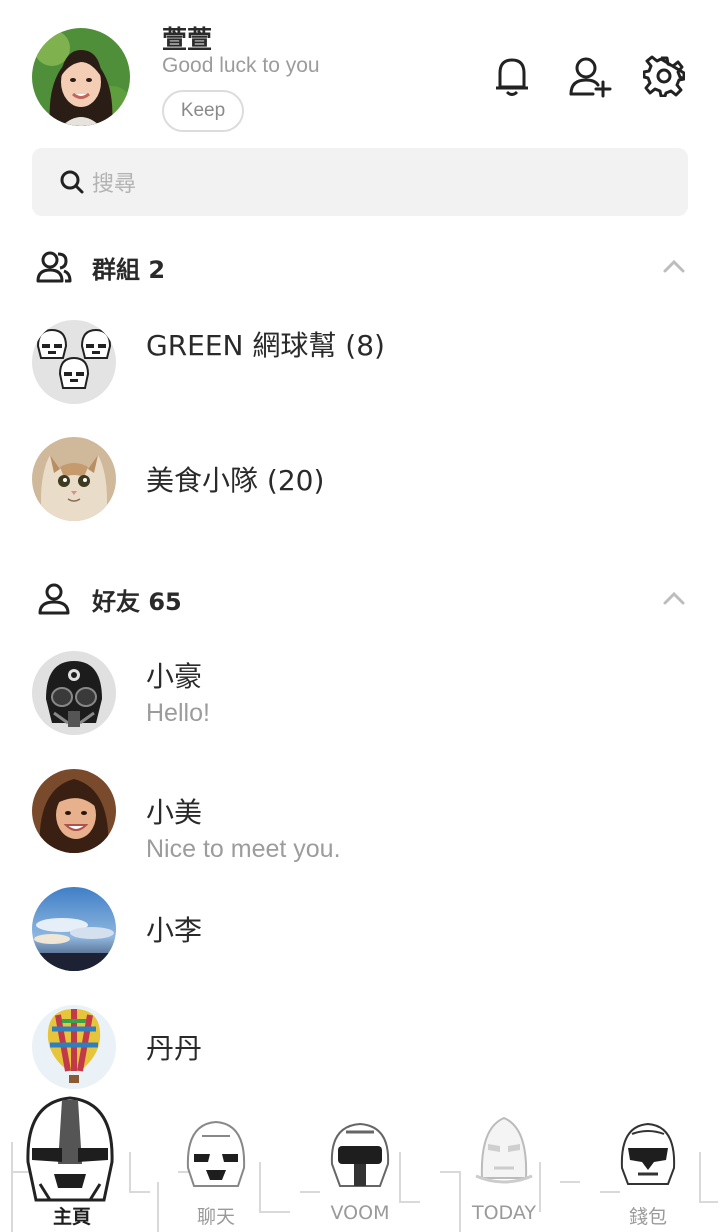 This screenshot has width=720, height=1232. Describe the element at coordinates (129, 270) in the screenshot. I see `groups-title: 群組 2` at that location.